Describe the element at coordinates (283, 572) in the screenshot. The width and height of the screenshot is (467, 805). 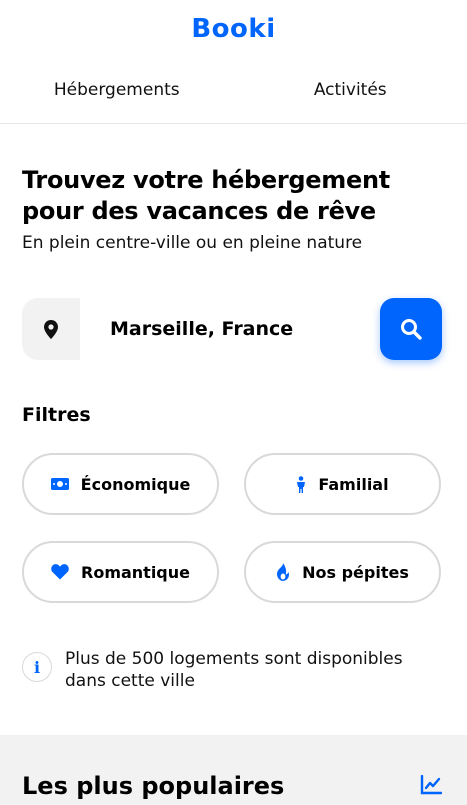
I see `fire-icon` at that location.